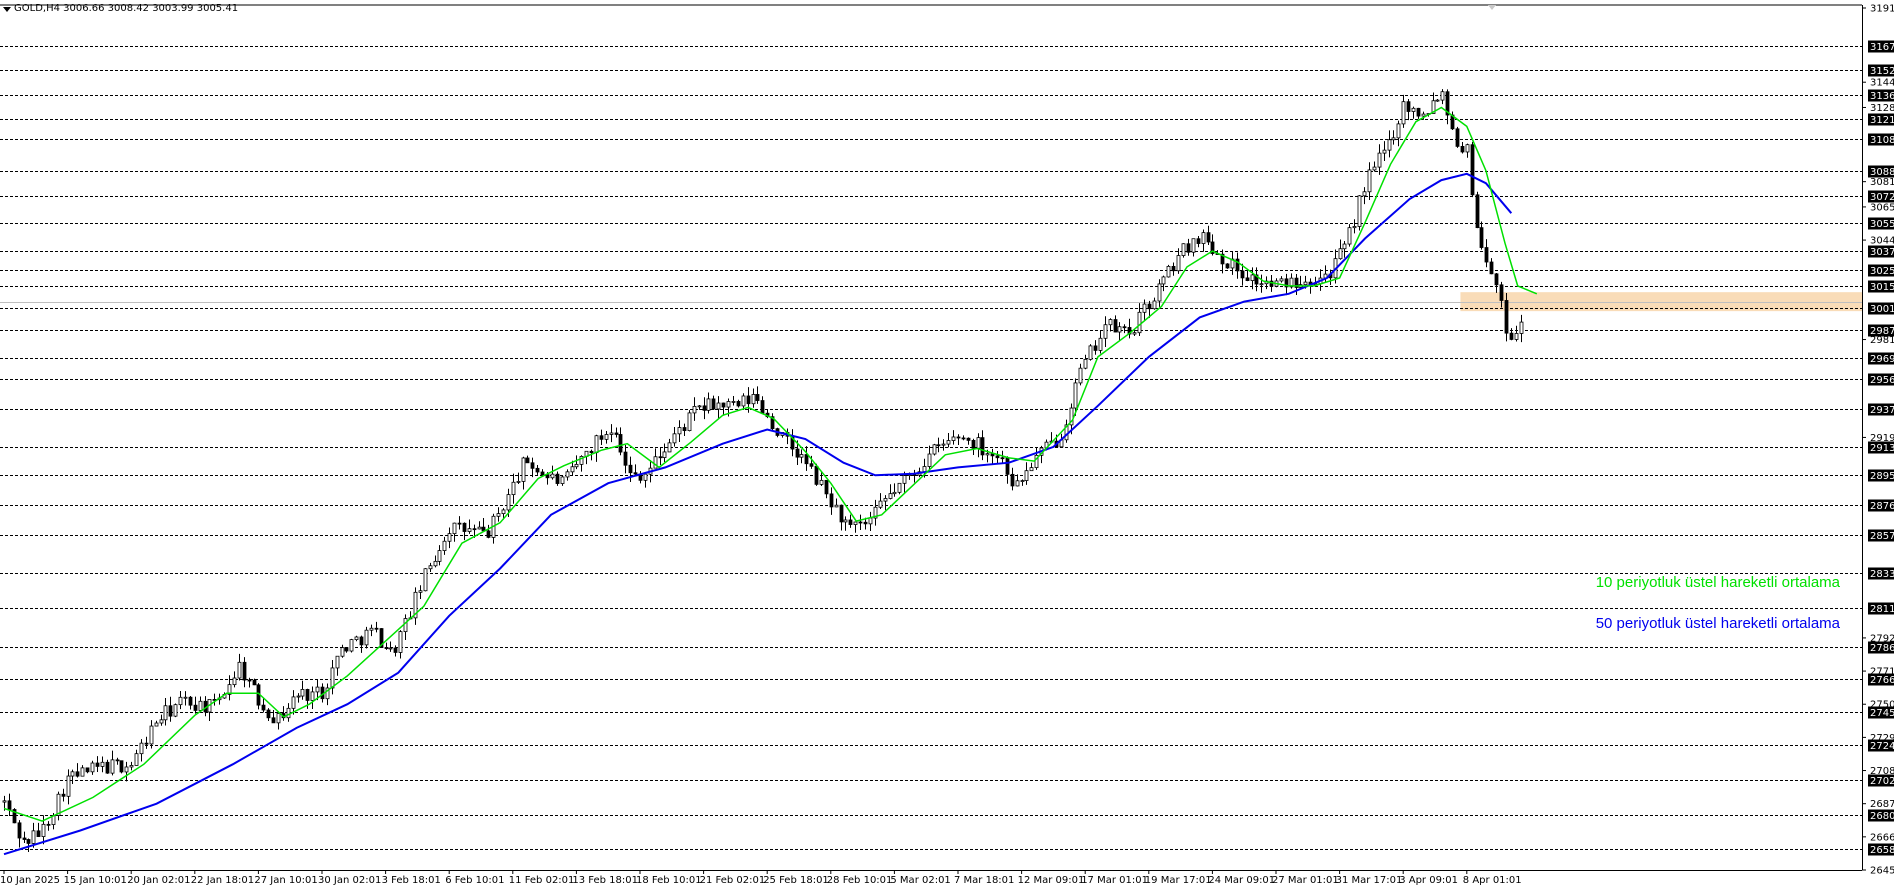 The width and height of the screenshot is (1894, 889). What do you see at coordinates (1882, 638) in the screenshot?
I see `price-tick-label: 2792` at bounding box center [1882, 638].